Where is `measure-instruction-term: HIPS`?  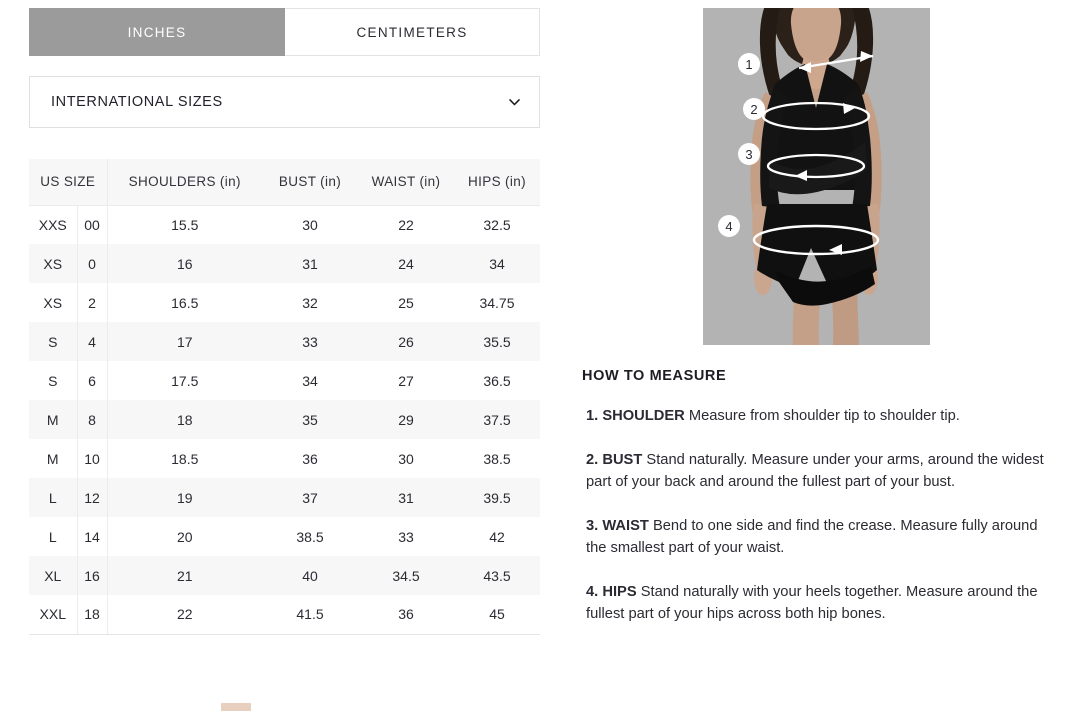 measure-instruction-term: HIPS is located at coordinates (619, 591).